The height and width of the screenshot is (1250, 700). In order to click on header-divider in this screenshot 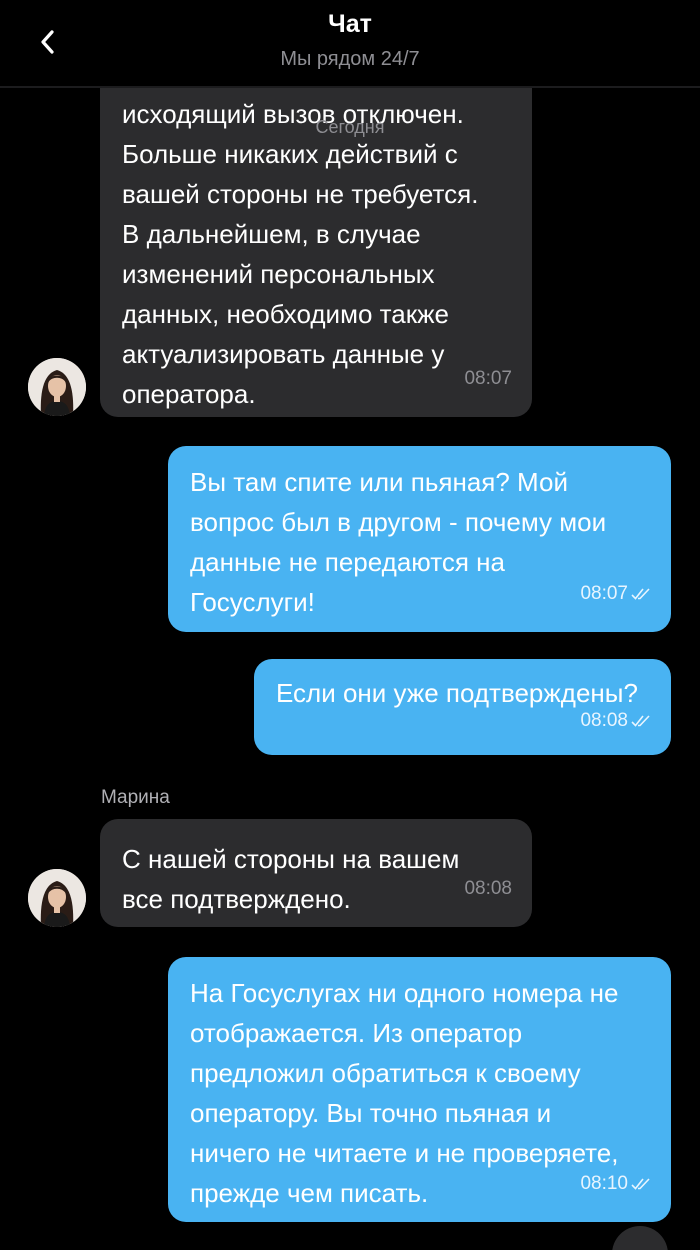, I will do `click(350, 87)`.